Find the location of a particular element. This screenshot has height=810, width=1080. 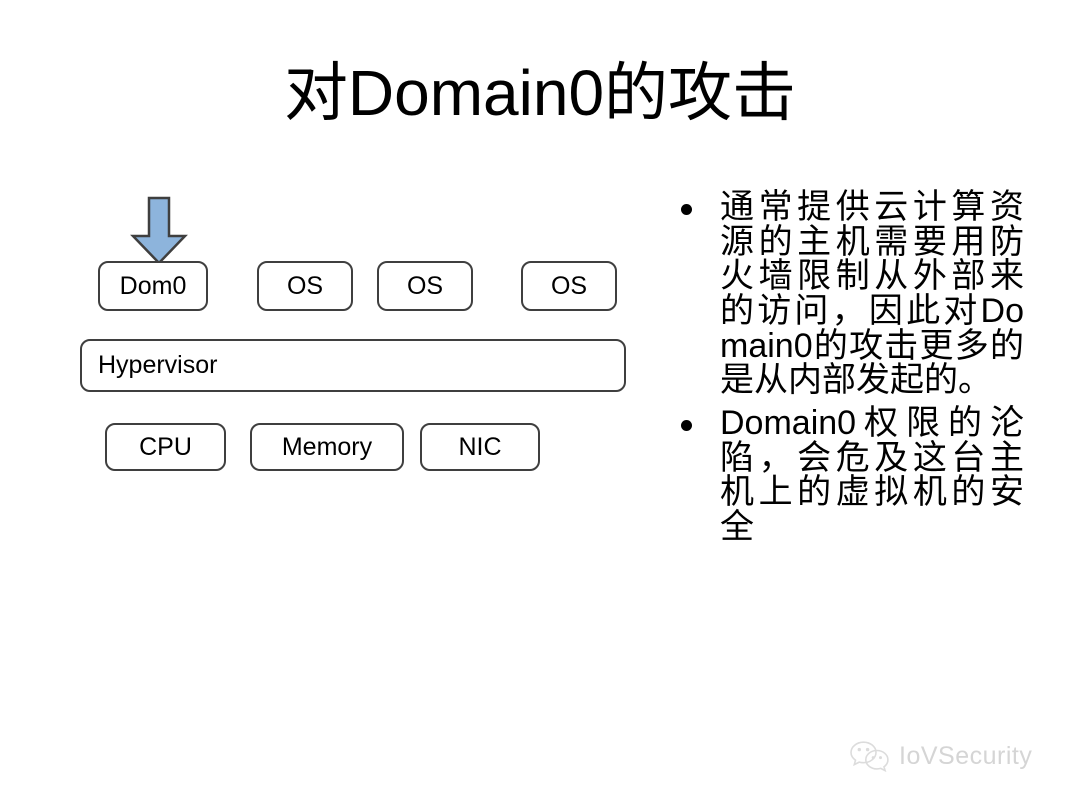

diagram-box-os-2: OS is located at coordinates (425, 286).